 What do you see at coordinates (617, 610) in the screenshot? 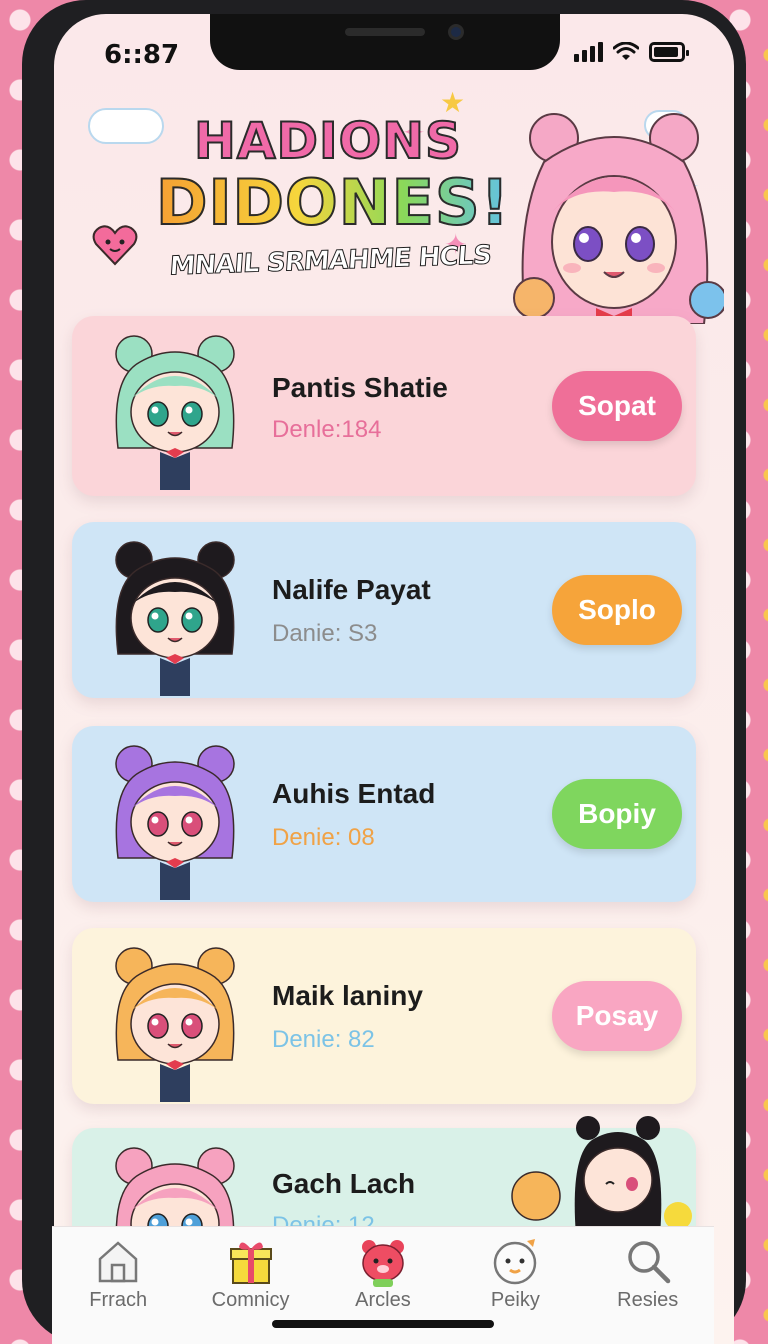
I see `card-action-button: Soplo` at bounding box center [617, 610].